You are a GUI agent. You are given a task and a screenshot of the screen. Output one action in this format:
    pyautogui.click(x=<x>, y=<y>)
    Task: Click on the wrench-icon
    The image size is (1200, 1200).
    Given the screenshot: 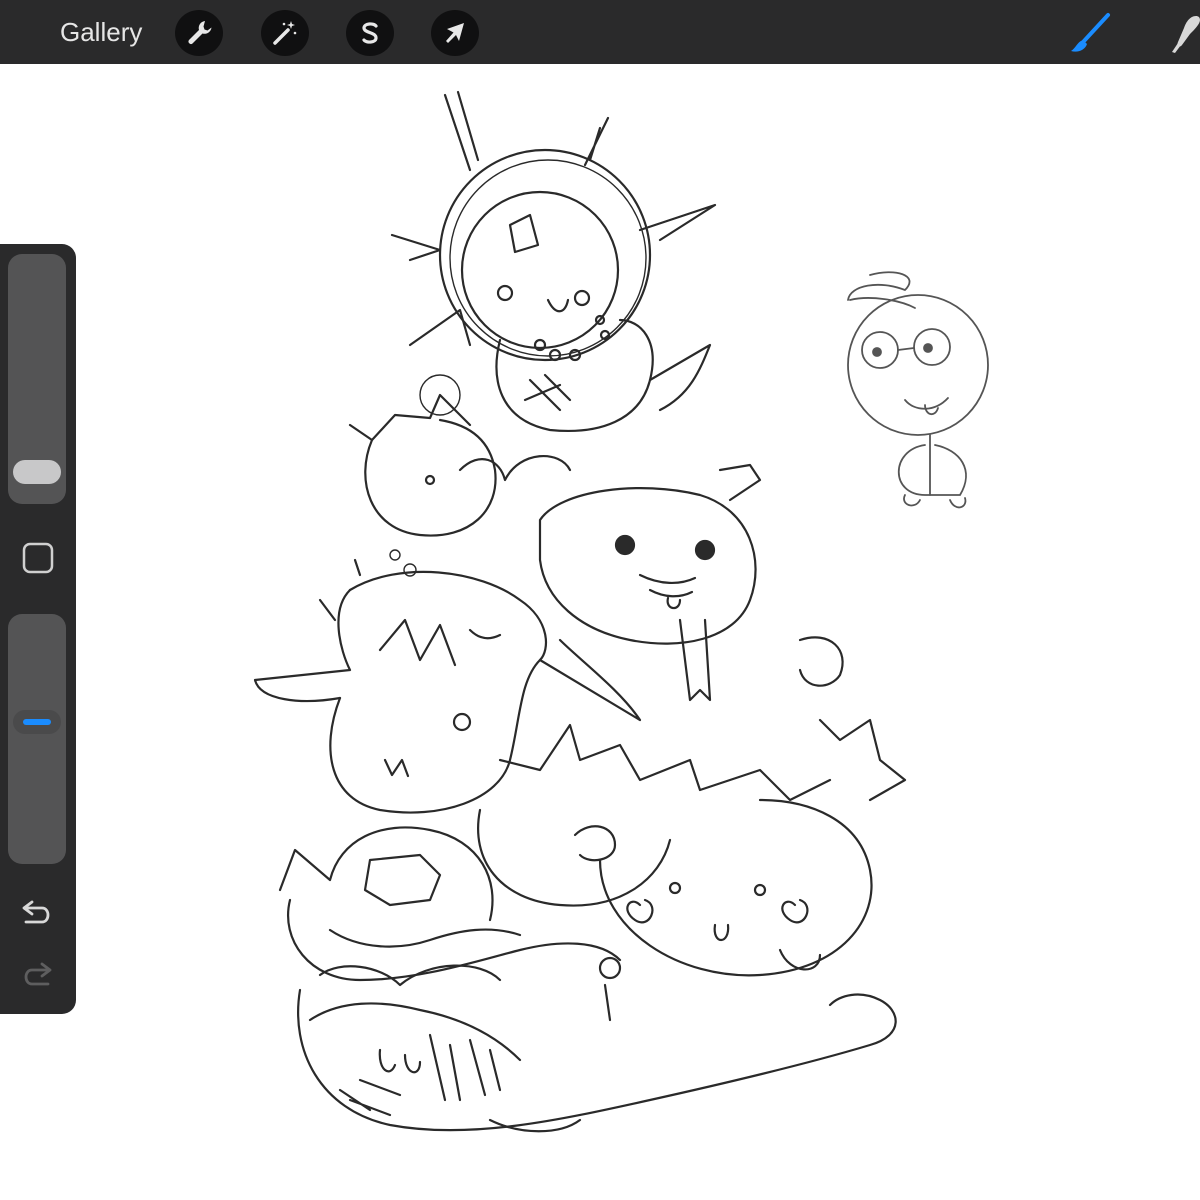 What is the action you would take?
    pyautogui.click(x=200, y=32)
    